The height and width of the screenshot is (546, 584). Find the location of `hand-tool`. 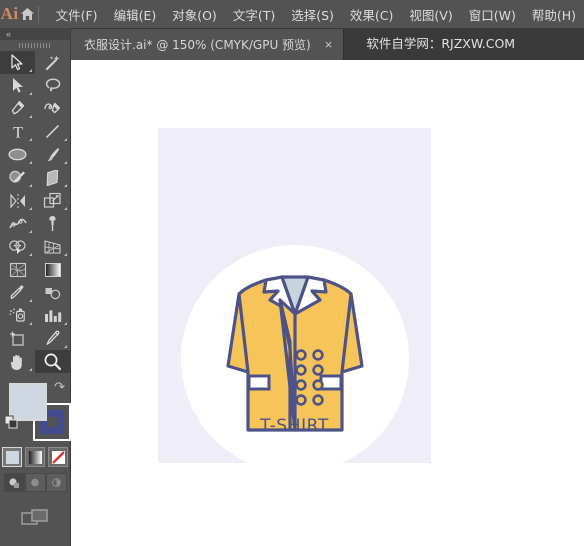

hand-tool is located at coordinates (17, 361).